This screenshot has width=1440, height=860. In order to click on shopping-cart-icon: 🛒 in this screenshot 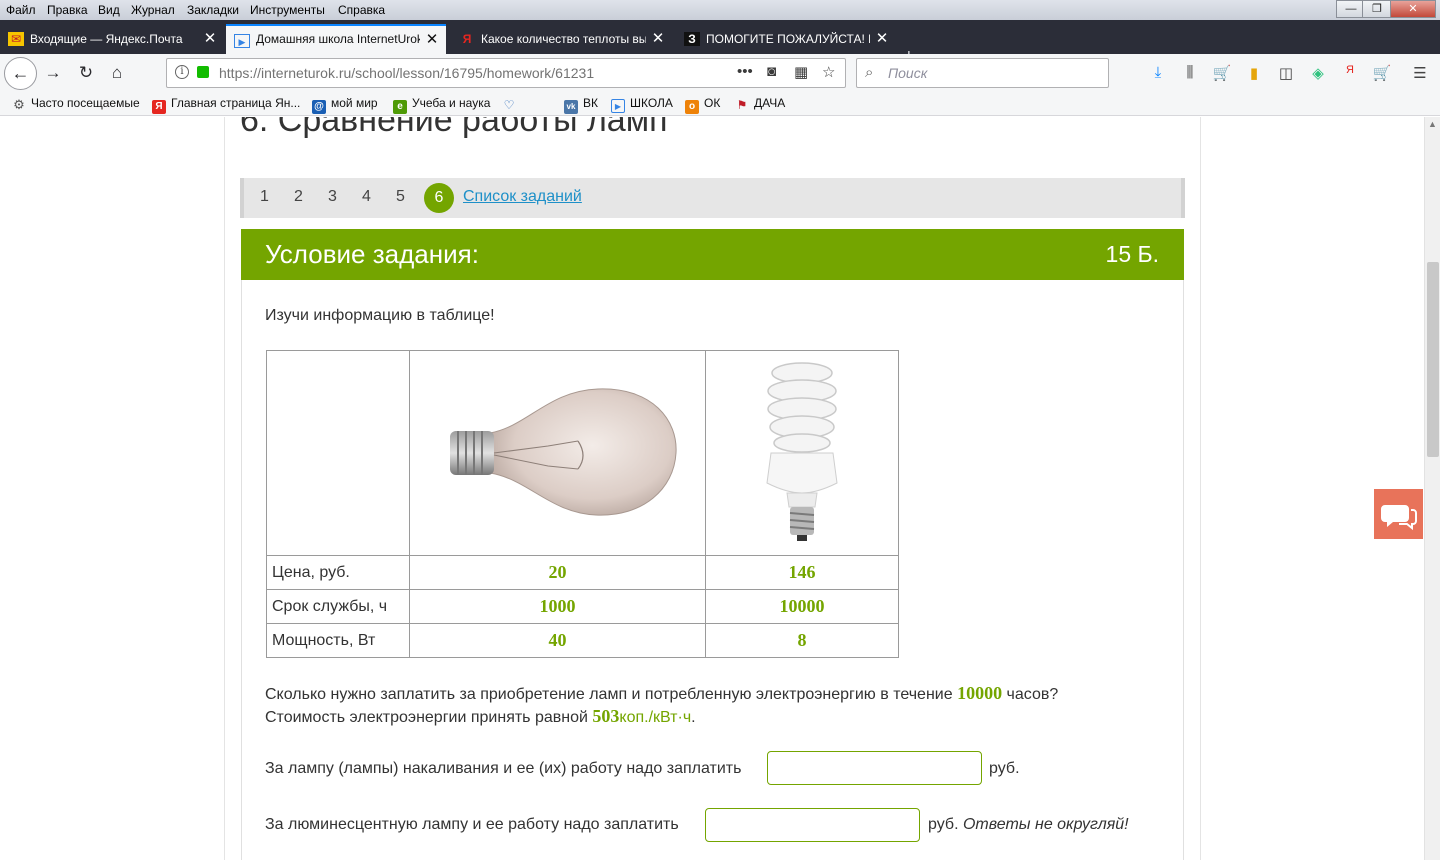, I will do `click(1382, 74)`.